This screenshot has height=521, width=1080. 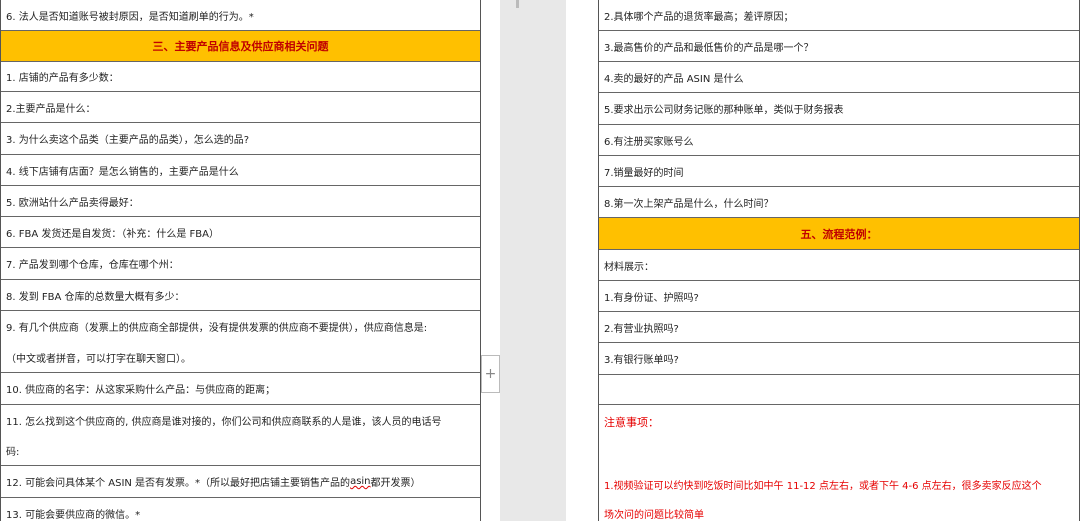 What do you see at coordinates (240, 170) in the screenshot?
I see `table-row: 4. 线下店铺有店面？是怎么销售的，主要产品是什么` at bounding box center [240, 170].